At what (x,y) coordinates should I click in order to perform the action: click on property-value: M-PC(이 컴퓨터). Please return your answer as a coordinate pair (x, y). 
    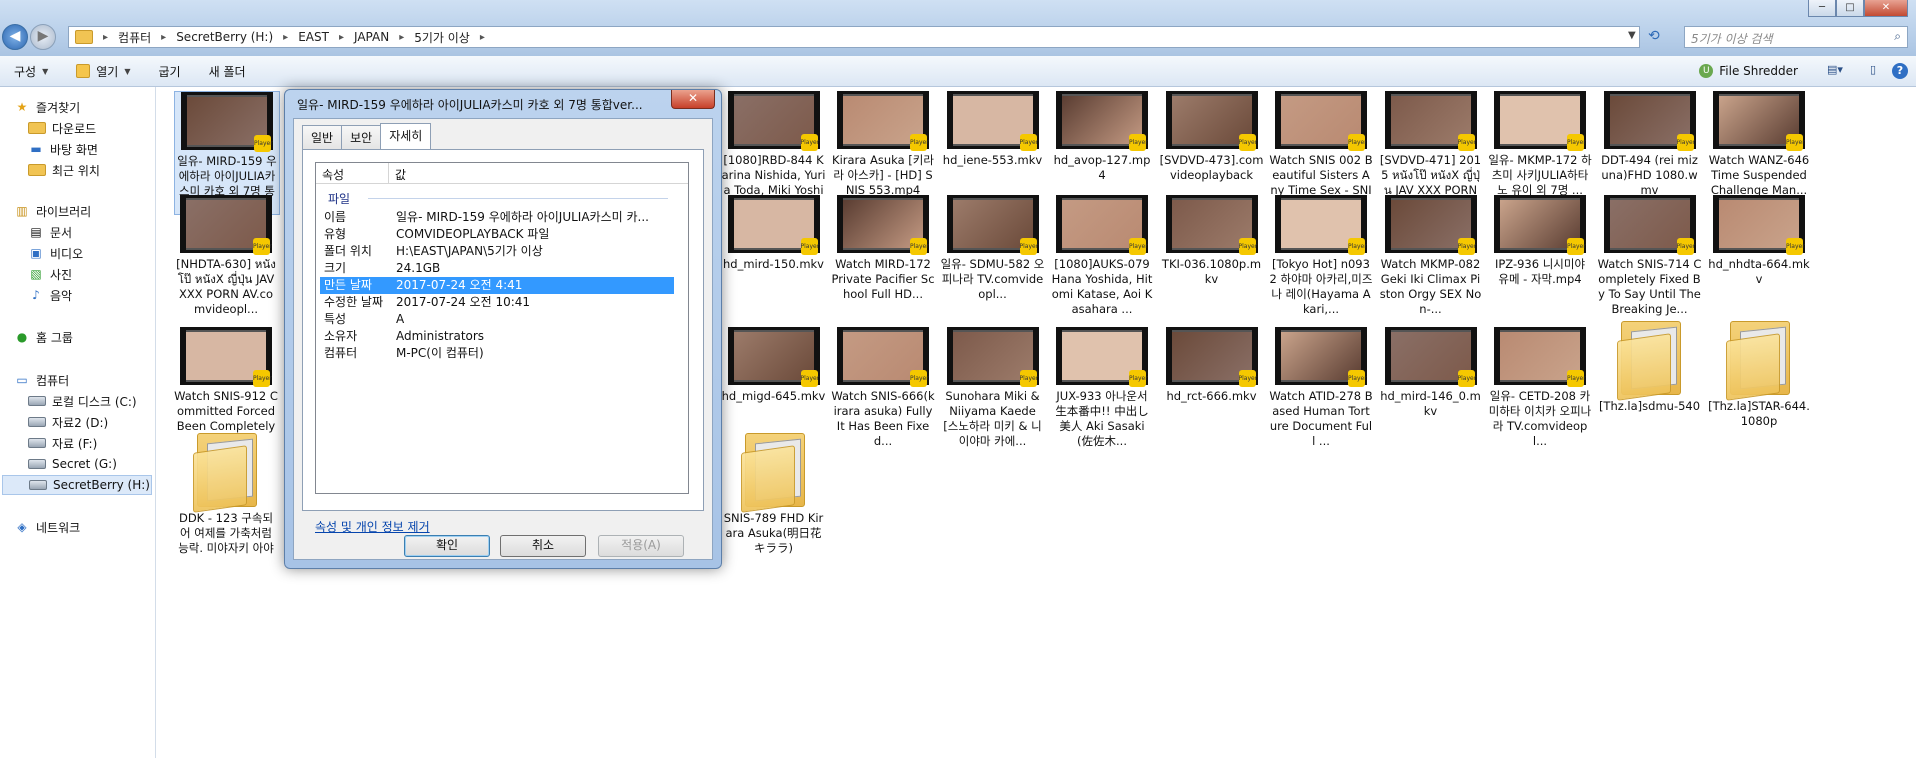
    Looking at the image, I should click on (440, 353).